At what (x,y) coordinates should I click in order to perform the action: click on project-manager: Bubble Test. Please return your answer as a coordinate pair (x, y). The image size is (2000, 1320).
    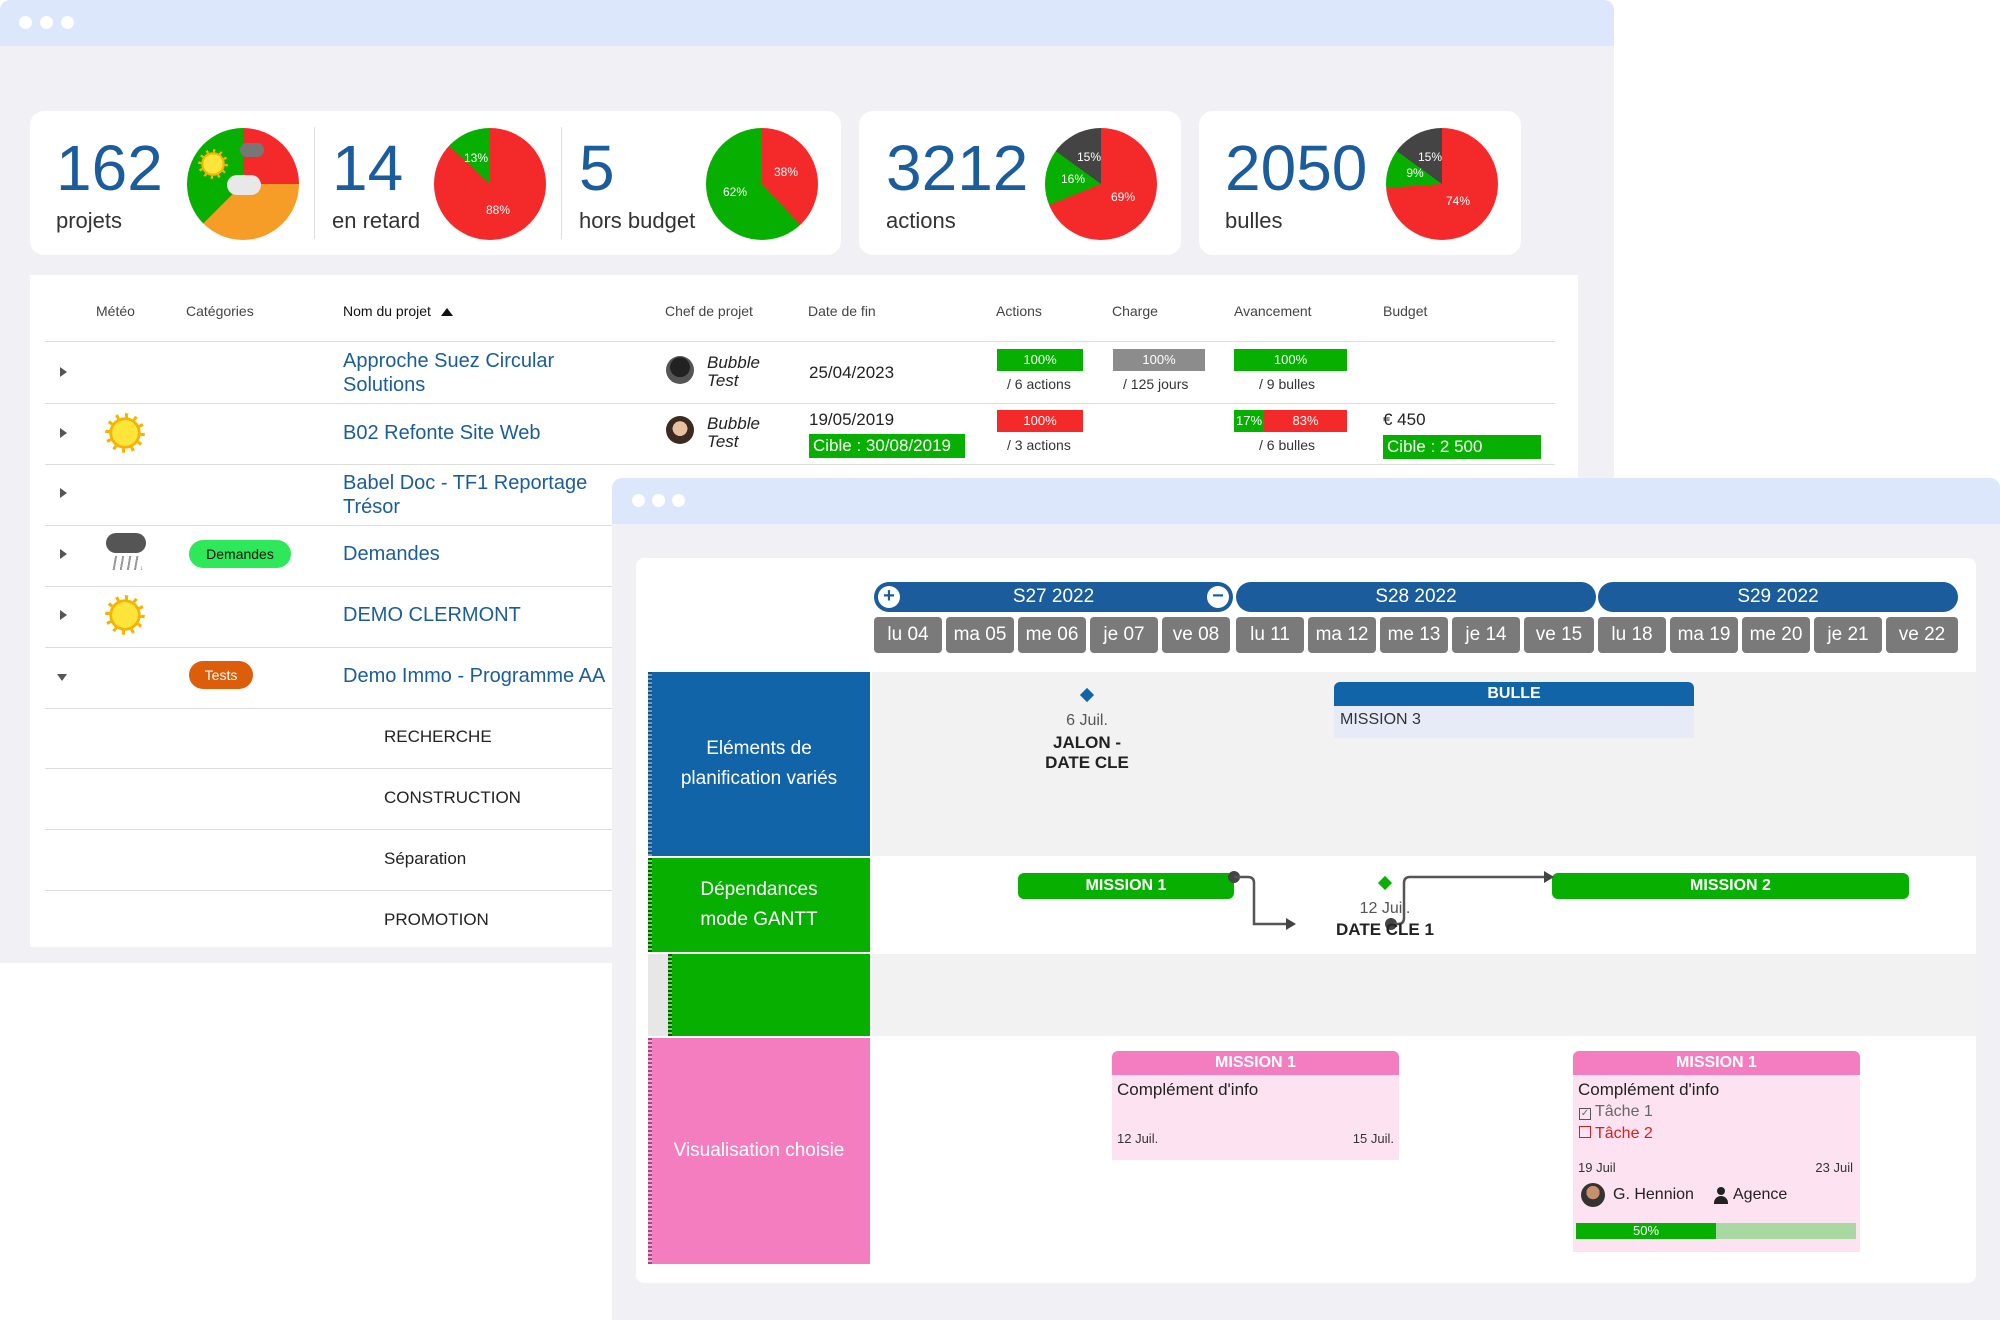
    Looking at the image, I should click on (733, 433).